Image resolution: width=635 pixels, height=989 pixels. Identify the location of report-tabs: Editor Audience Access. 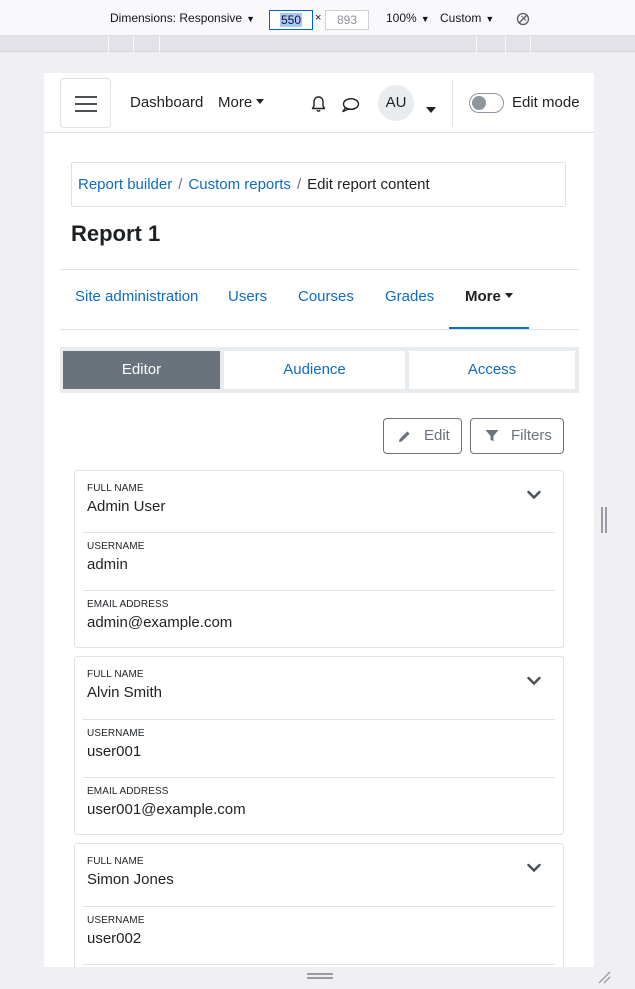
(319, 370).